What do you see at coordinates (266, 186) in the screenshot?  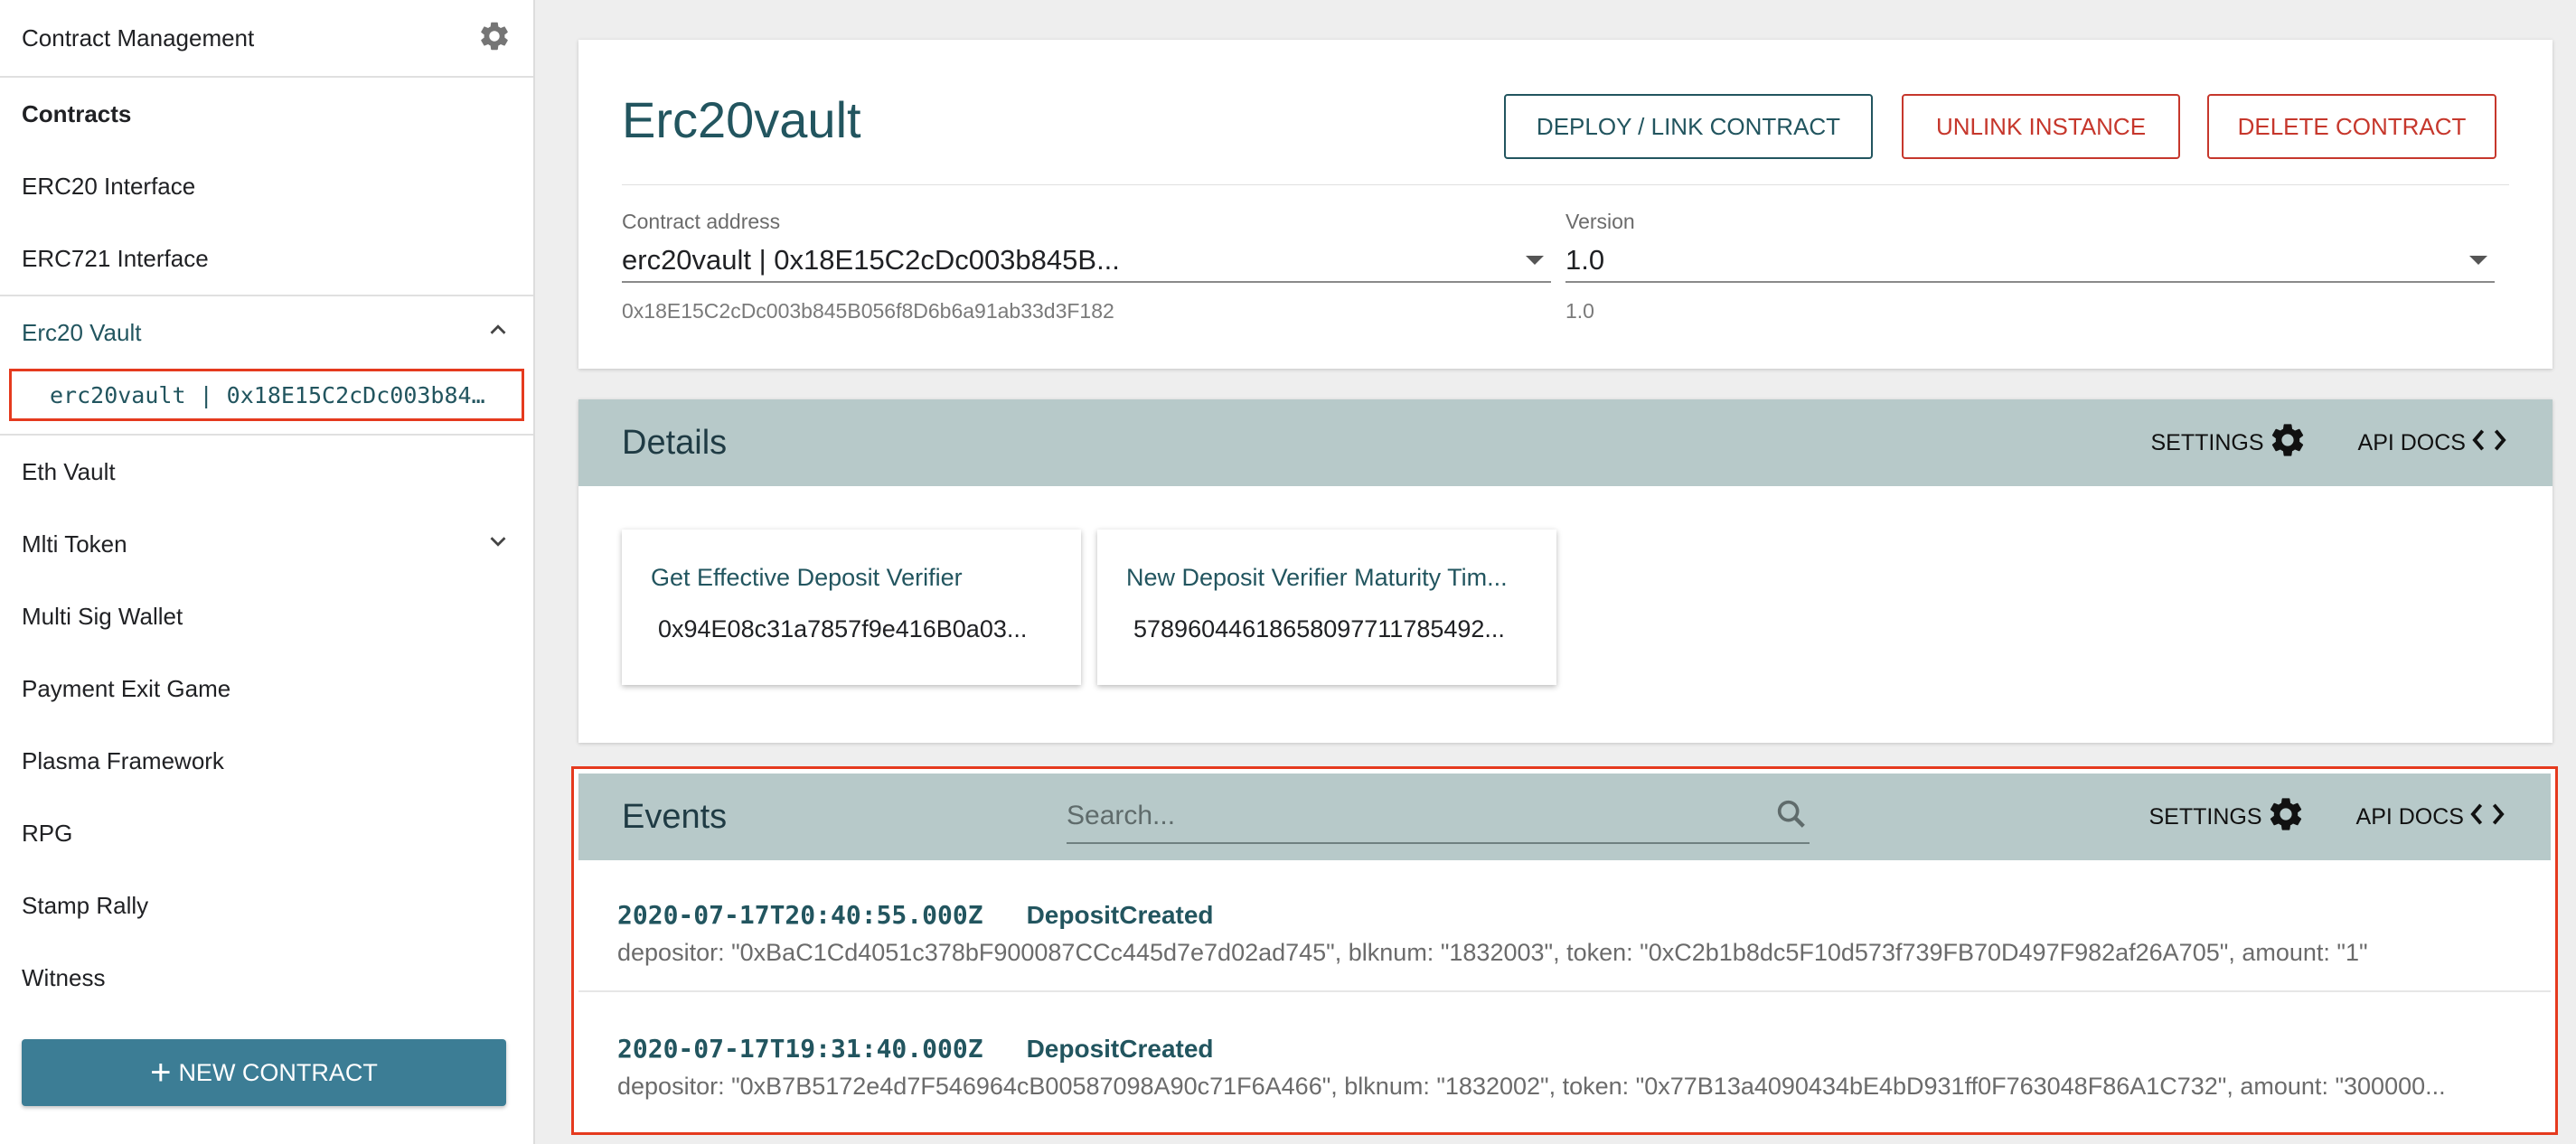 I see `sidebar-item-erc20-interface: ERC20 Interface` at bounding box center [266, 186].